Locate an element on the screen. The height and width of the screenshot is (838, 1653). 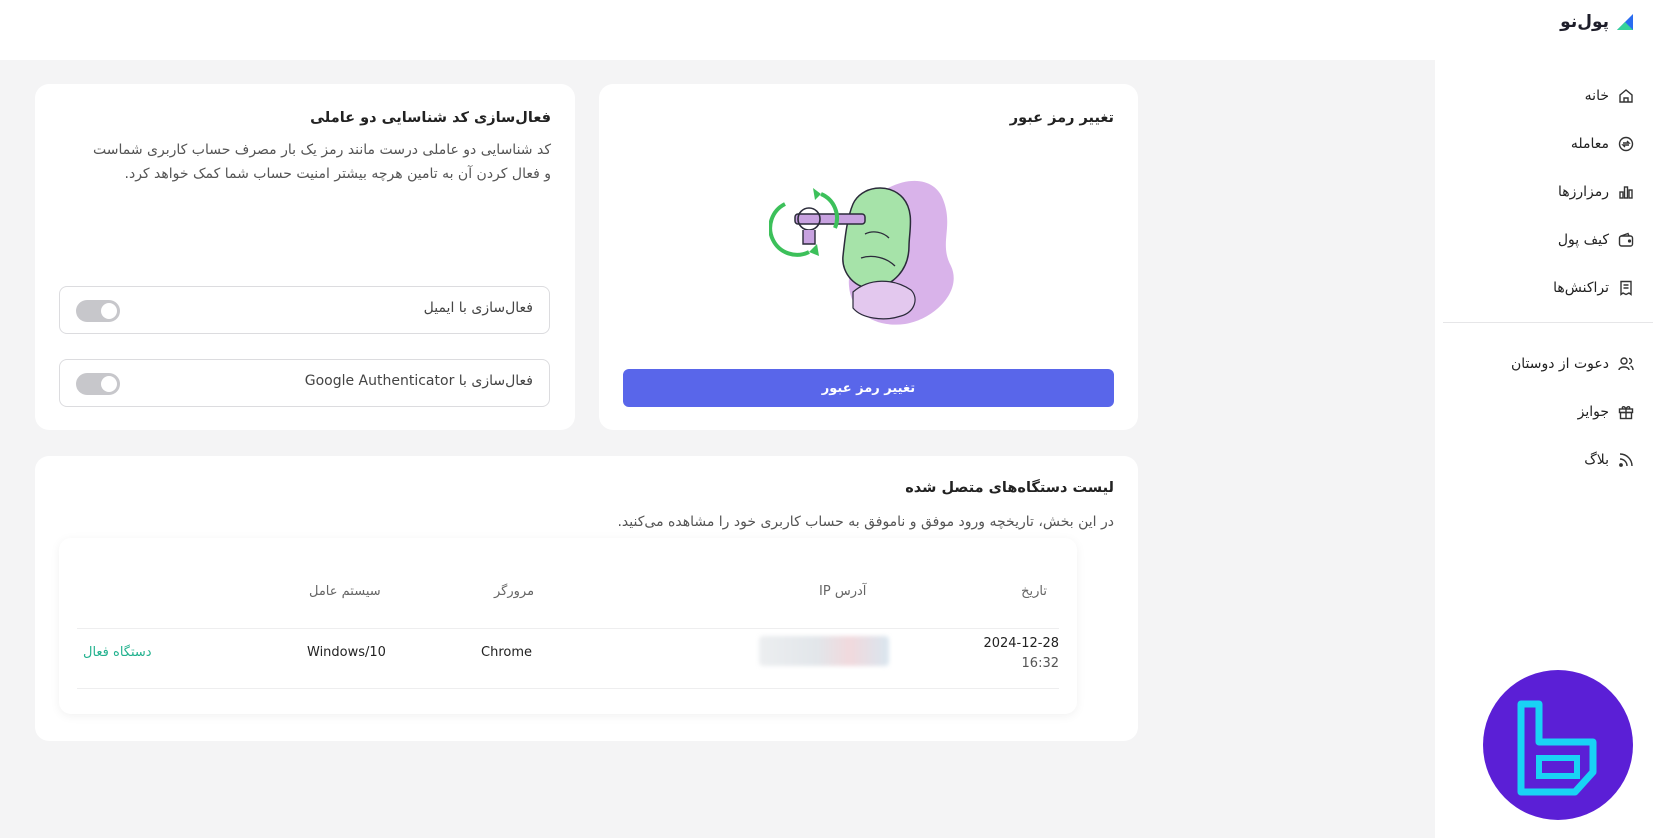
toggle-row-email: فعال‌سازی با ایمیل is located at coordinates (304, 310).